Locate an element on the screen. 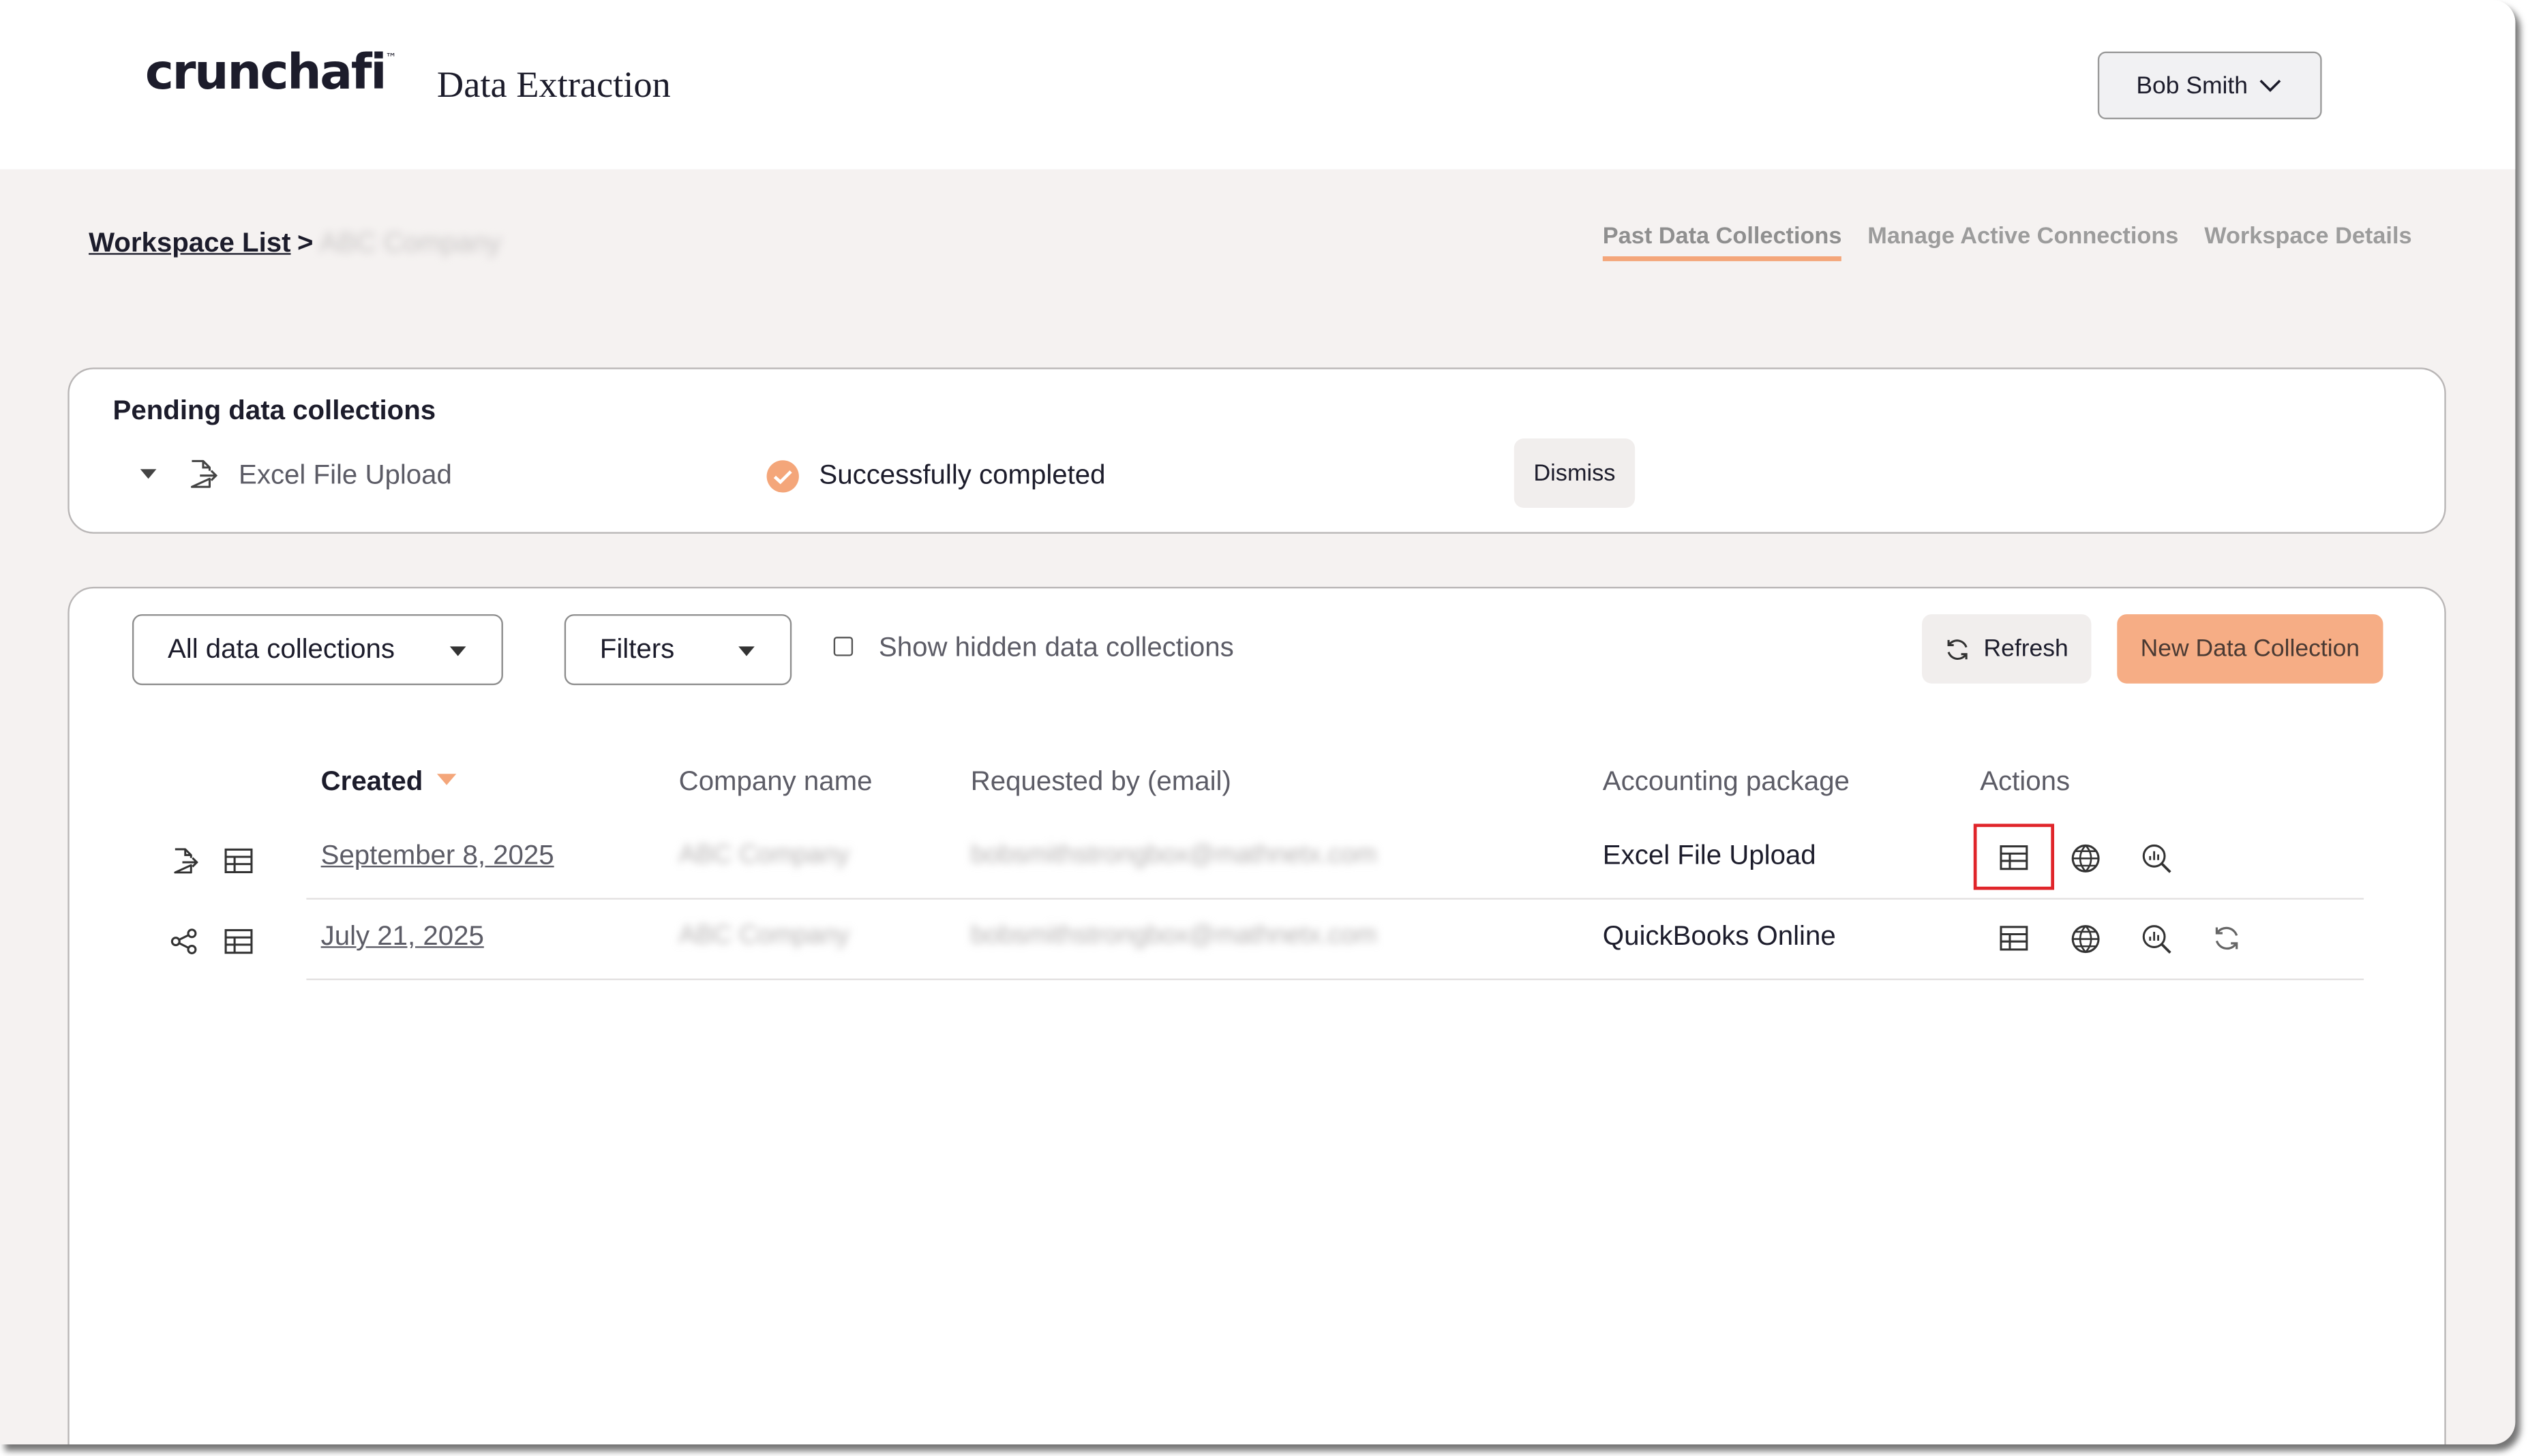 The image size is (2528, 1456). share-icon is located at coordinates (183, 941).